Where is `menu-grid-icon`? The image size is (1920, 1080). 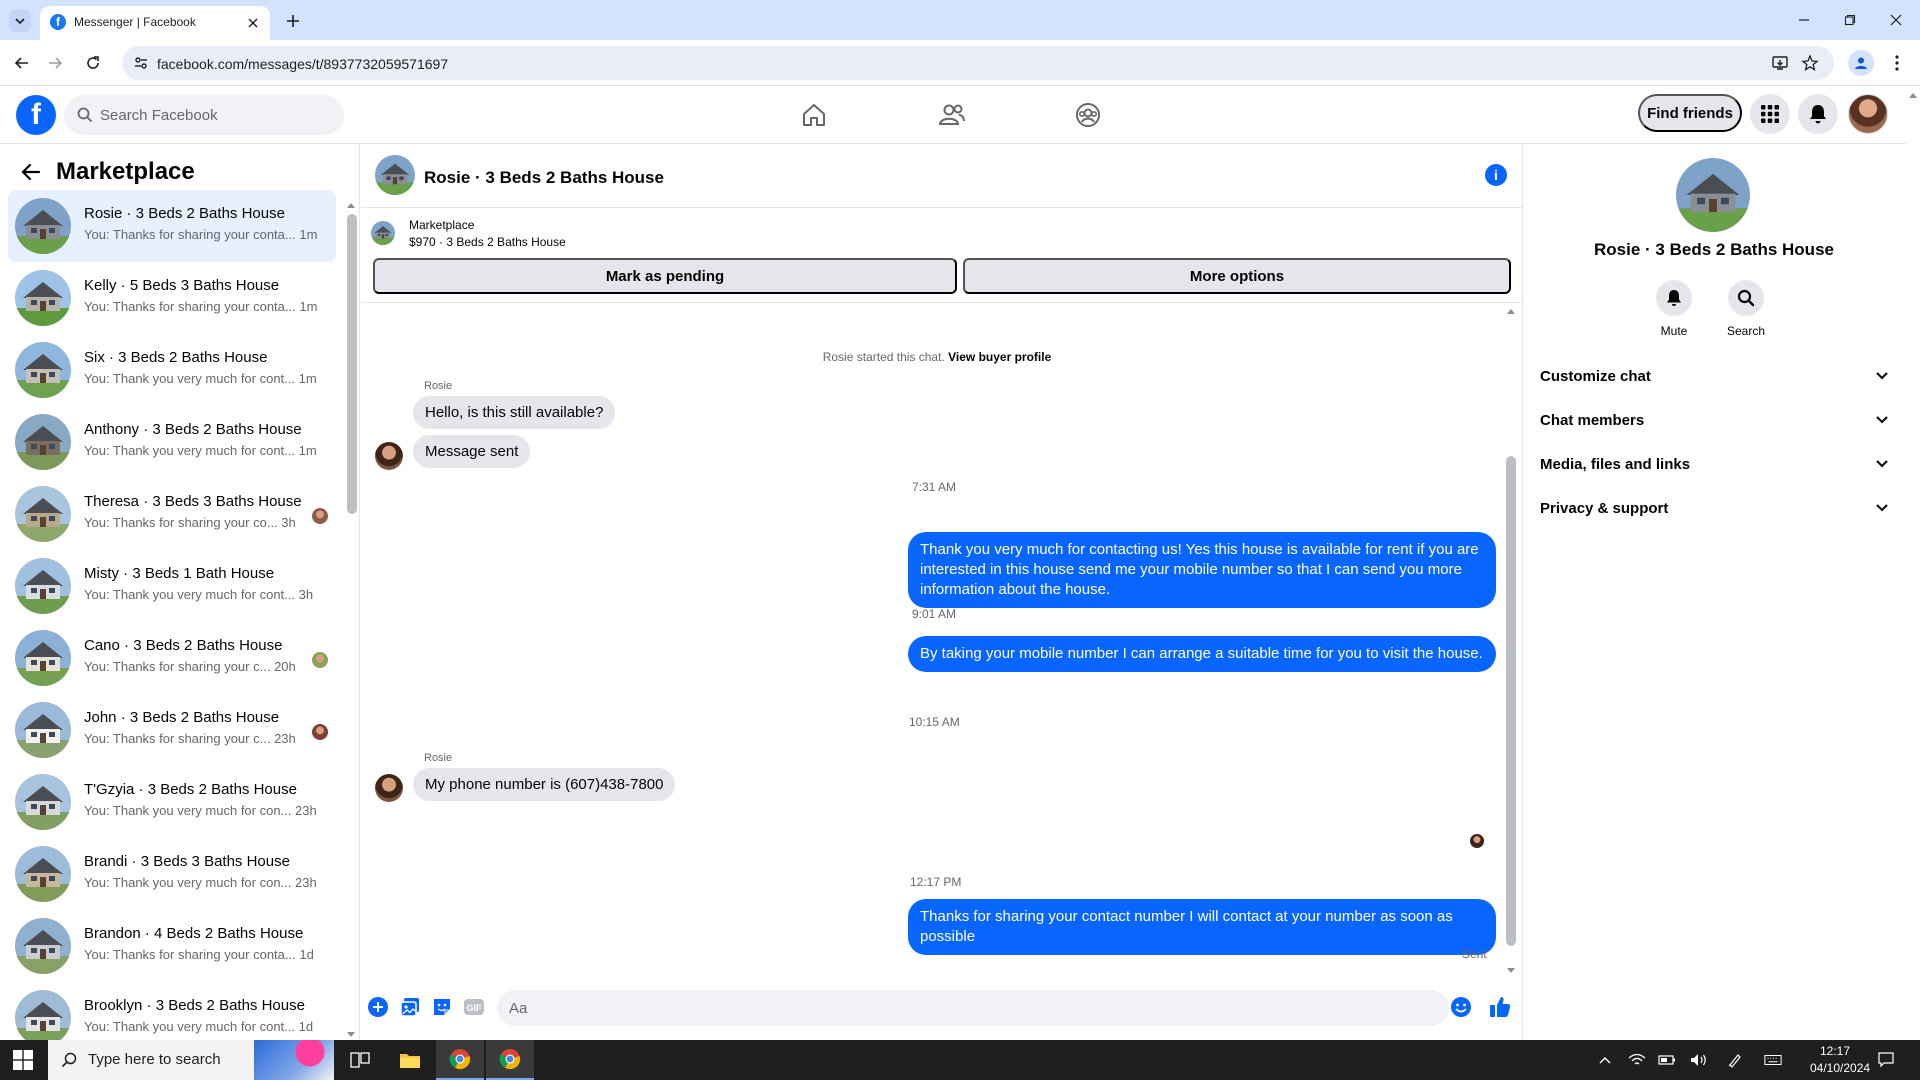 menu-grid-icon is located at coordinates (1770, 114).